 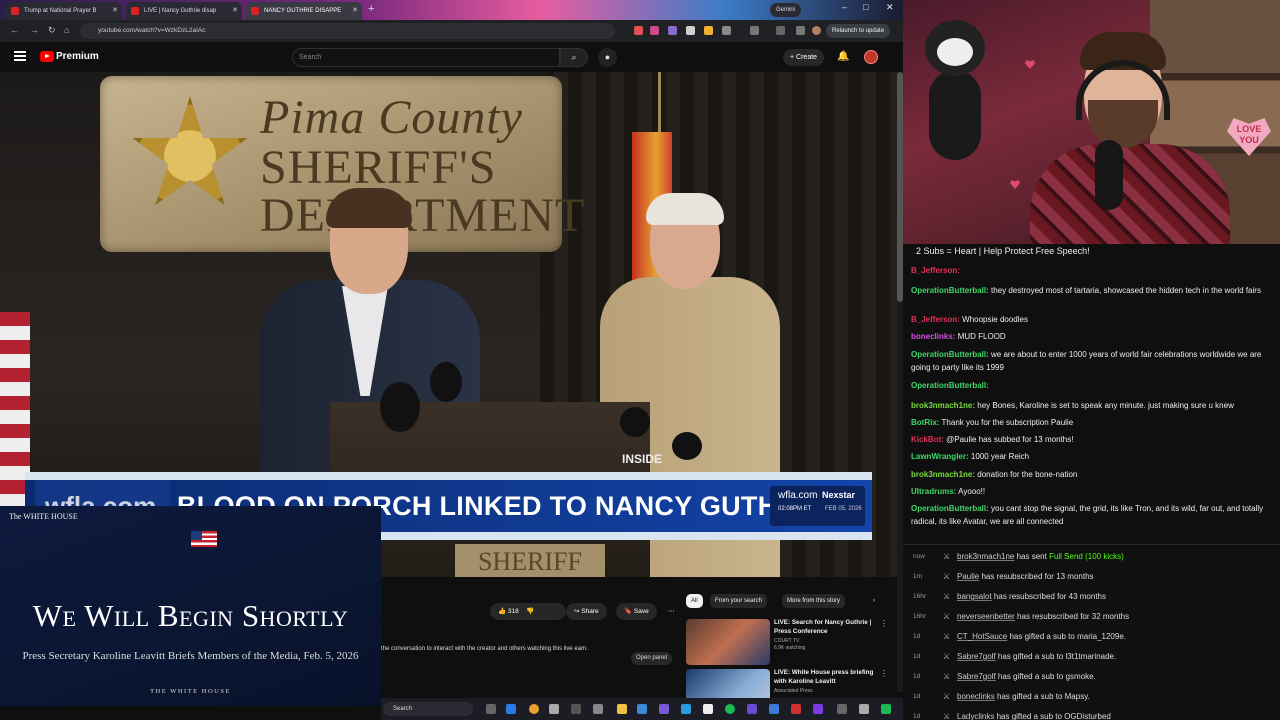 I want to click on new-tab-button: +, so click(x=371, y=9).